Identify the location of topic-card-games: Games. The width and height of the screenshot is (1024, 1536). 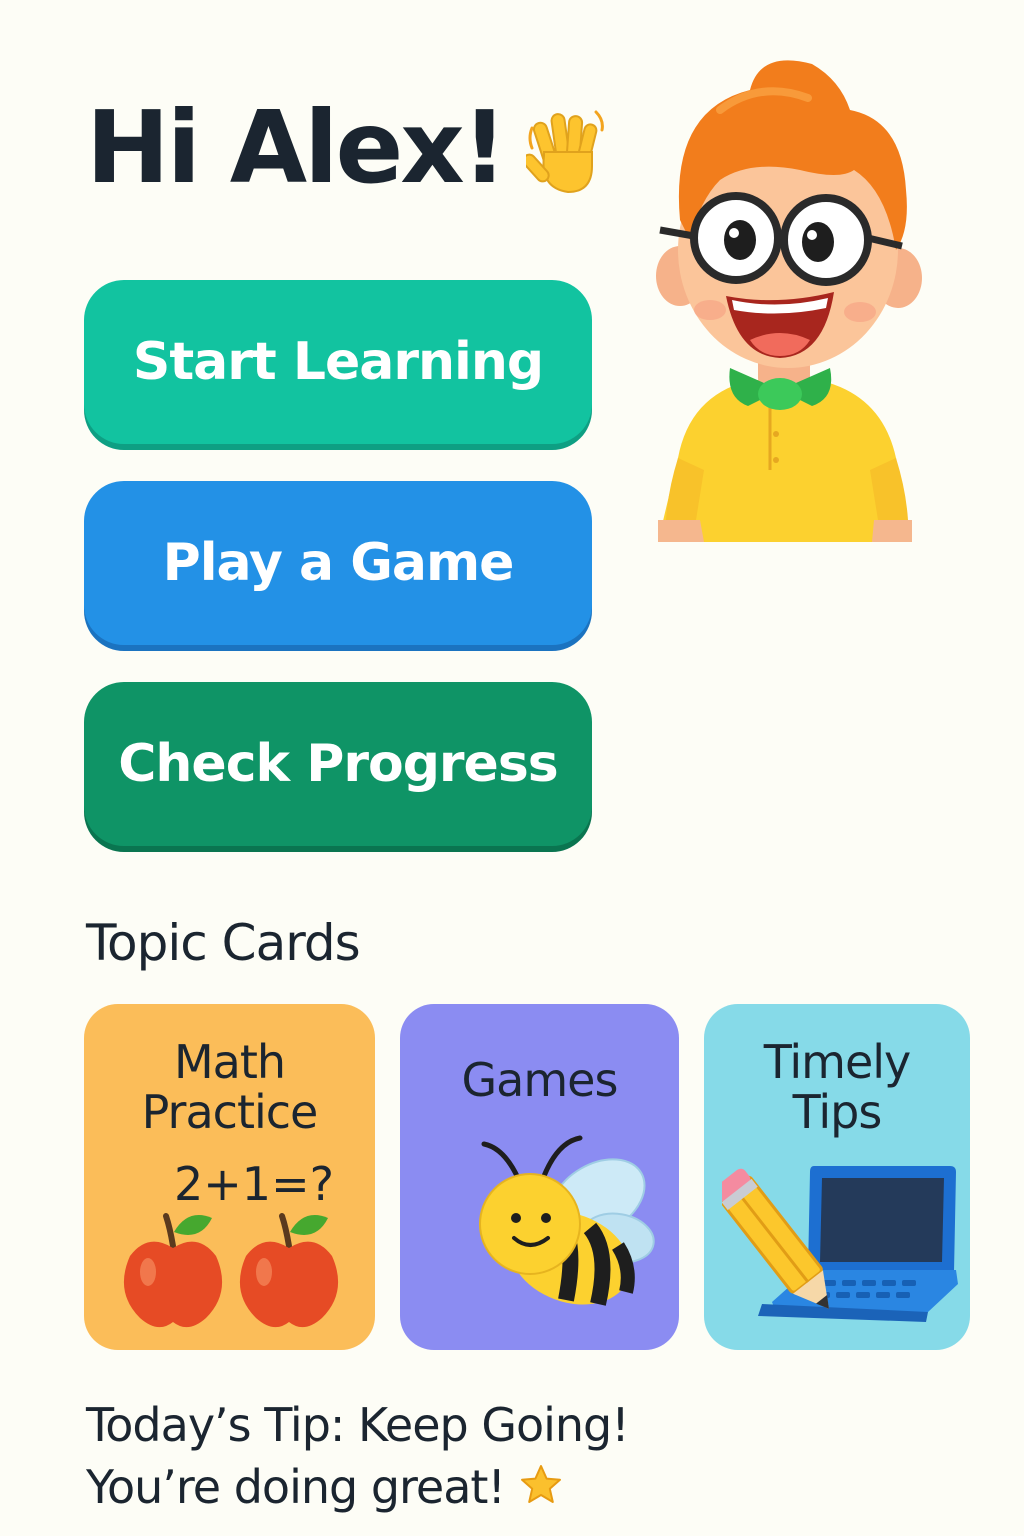
(539, 1177).